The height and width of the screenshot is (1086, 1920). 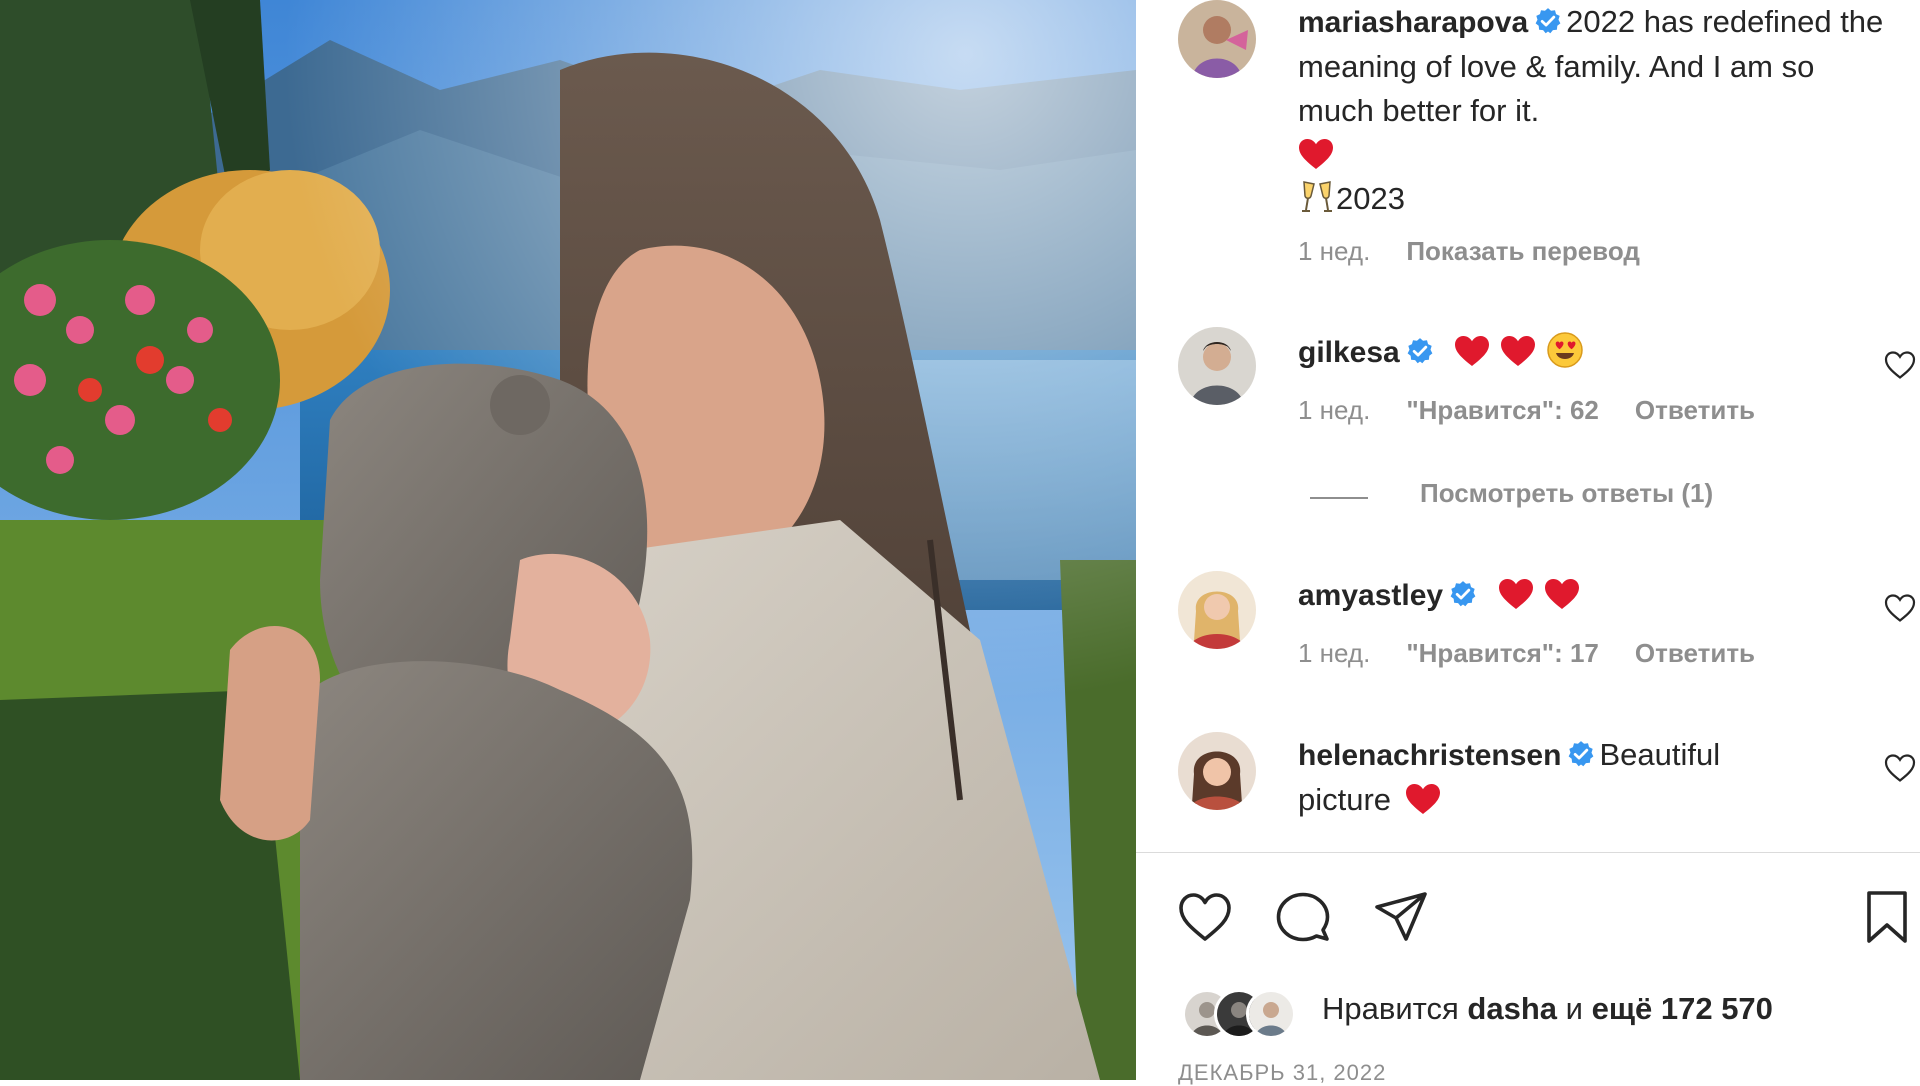 I want to click on comment-avatar-gilkesa, so click(x=1217, y=366).